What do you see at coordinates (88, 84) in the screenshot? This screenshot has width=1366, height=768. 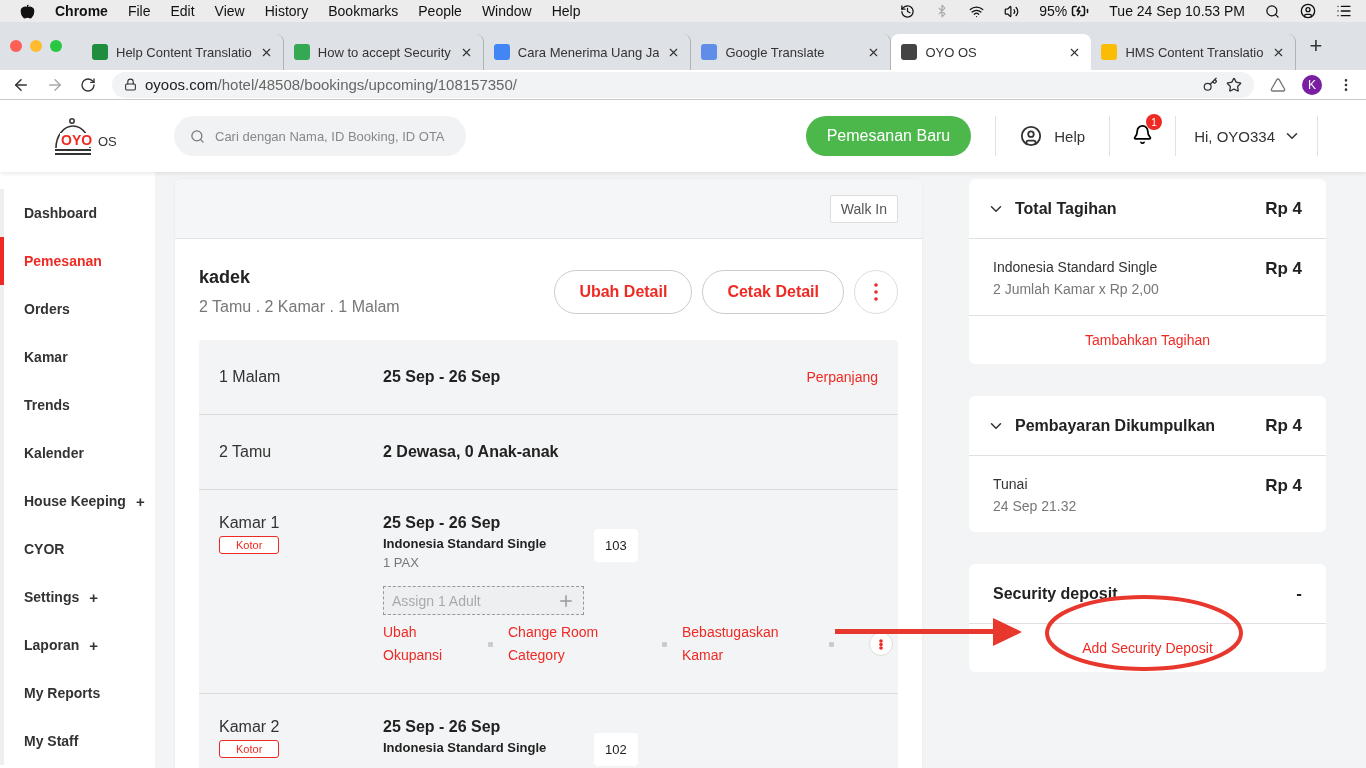 I see `reload-icon` at bounding box center [88, 84].